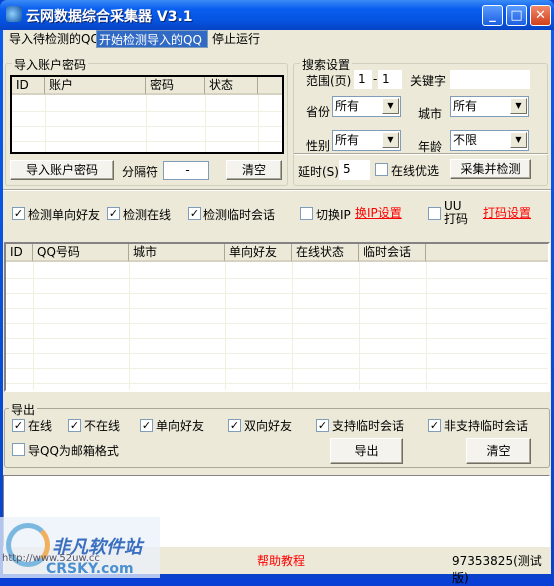 The width and height of the screenshot is (554, 586). Describe the element at coordinates (277, 15) in the screenshot. I see `title-bar: 云网数据综合采集器 V3.1 _ □ ✕` at that location.